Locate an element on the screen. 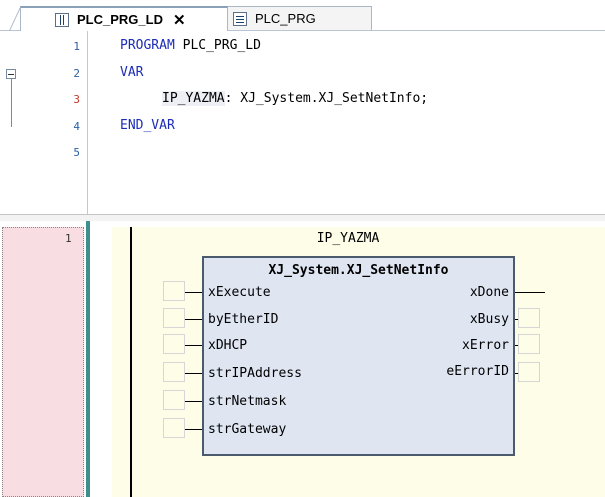  output-wire is located at coordinates (530, 292).